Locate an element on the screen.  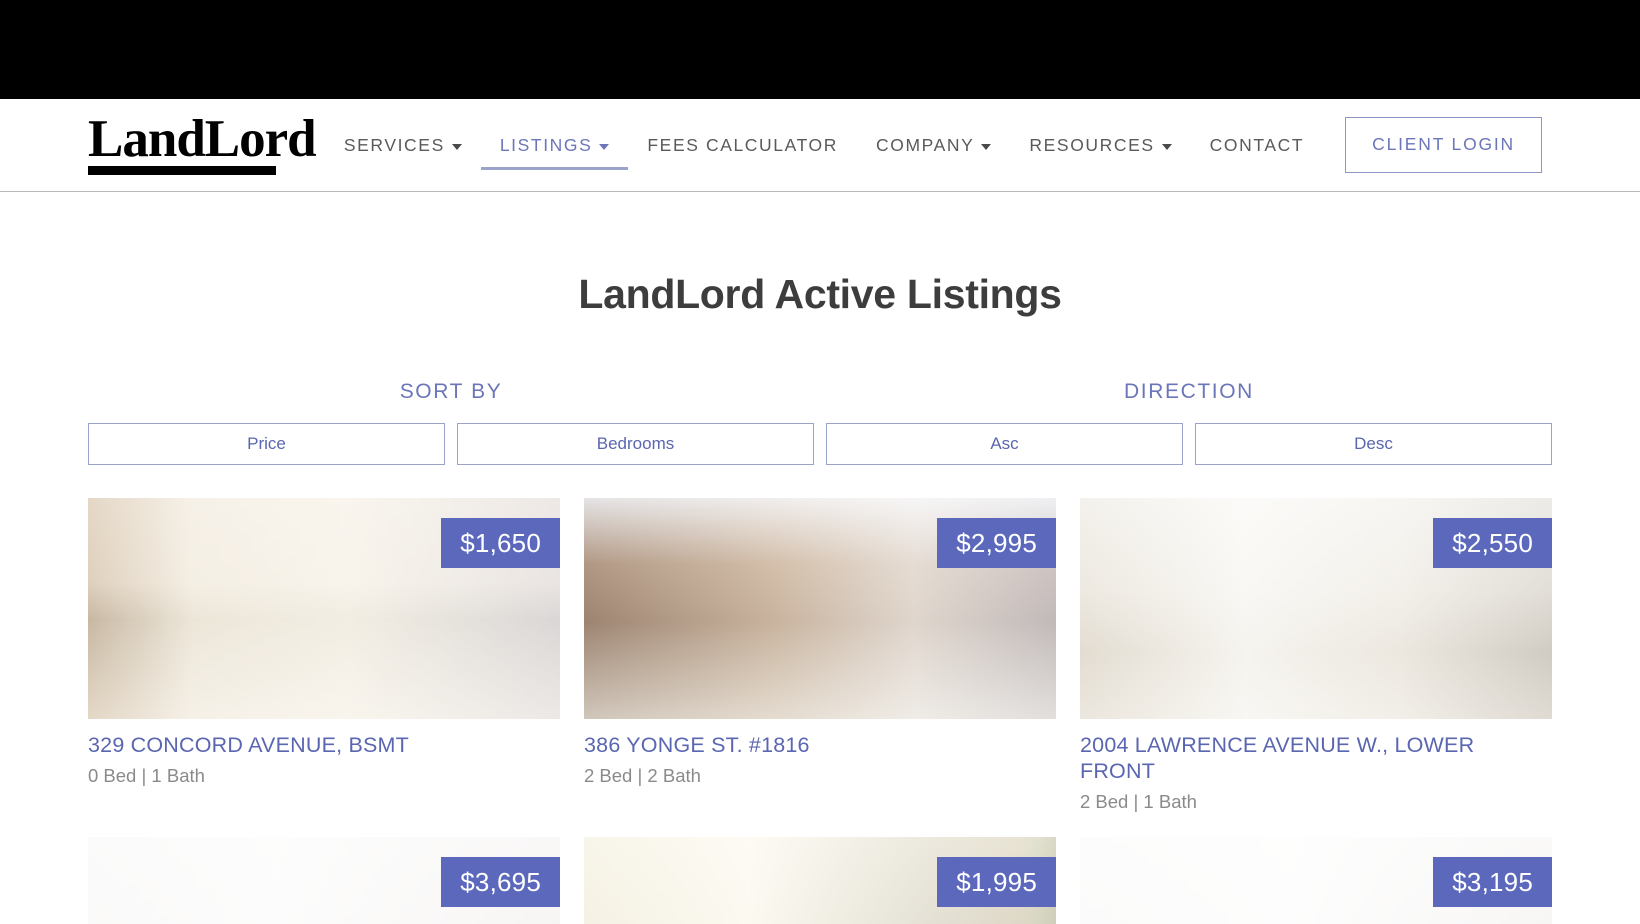
sort-by-buttons: Price Bedrooms is located at coordinates (451, 444).